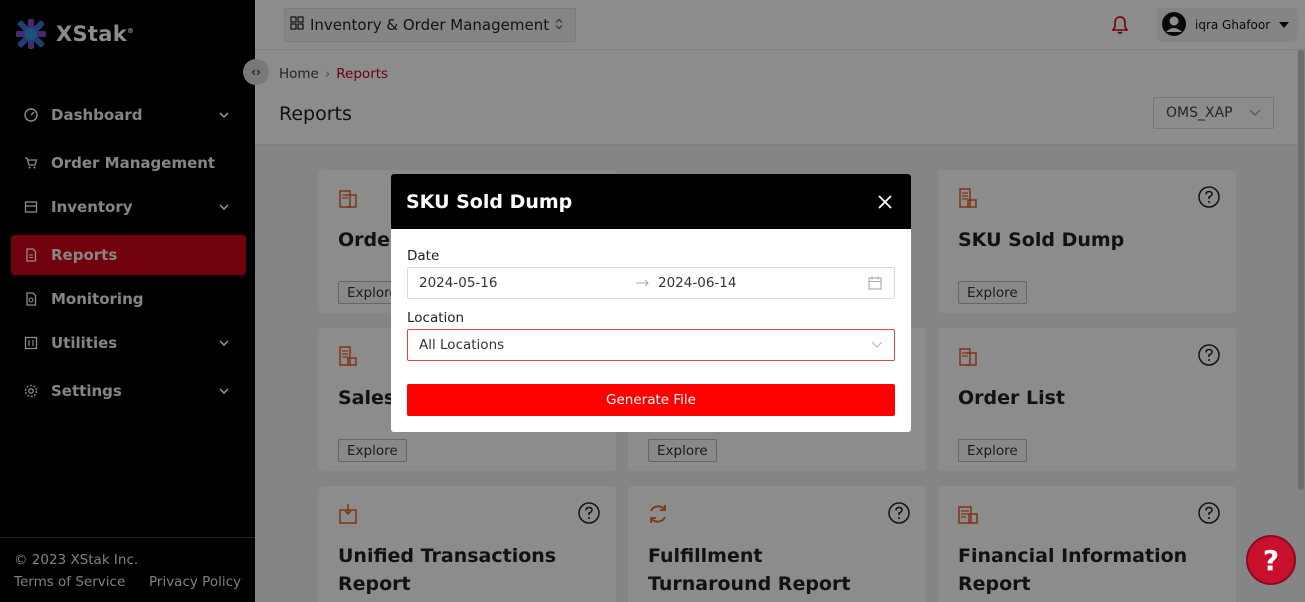  I want to click on date-range-picker: 2024-05-16 2024-06-14, so click(651, 283).